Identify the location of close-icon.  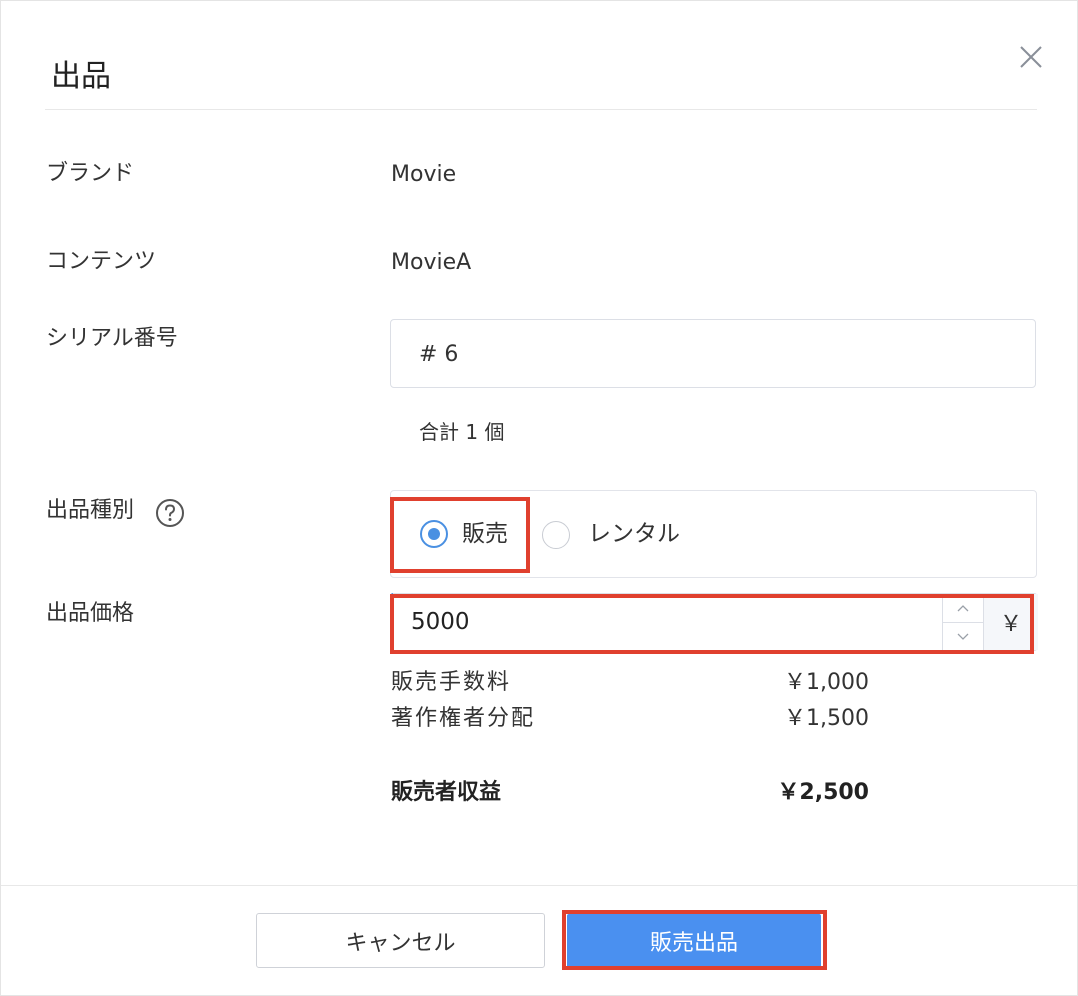
(1031, 57).